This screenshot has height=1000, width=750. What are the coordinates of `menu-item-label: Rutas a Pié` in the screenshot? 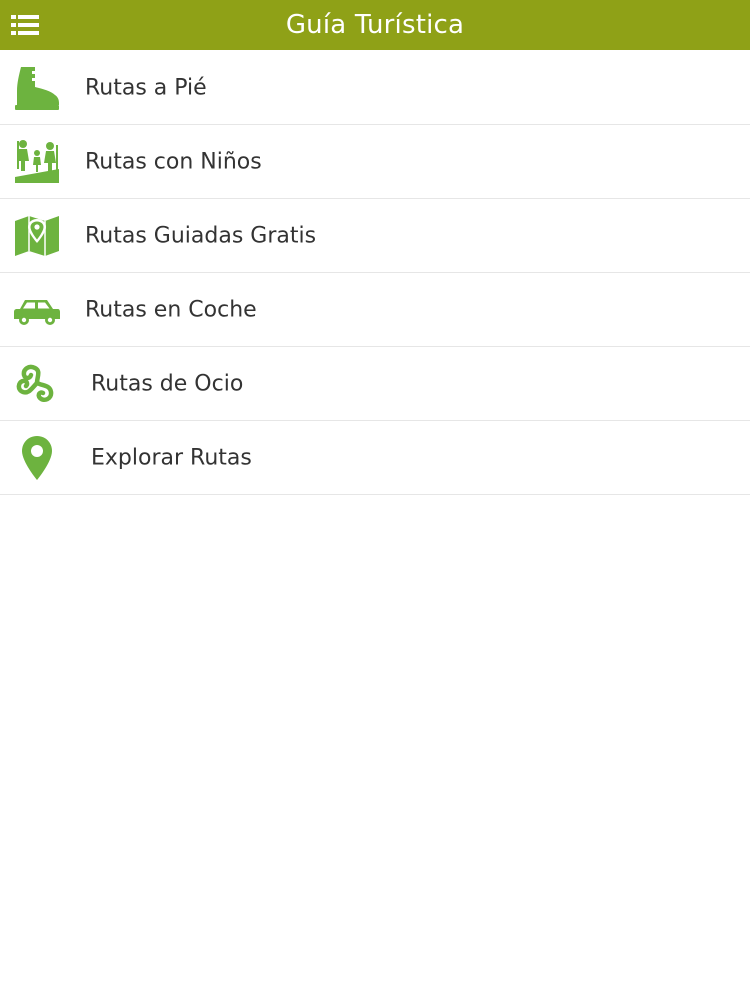 It's located at (146, 87).